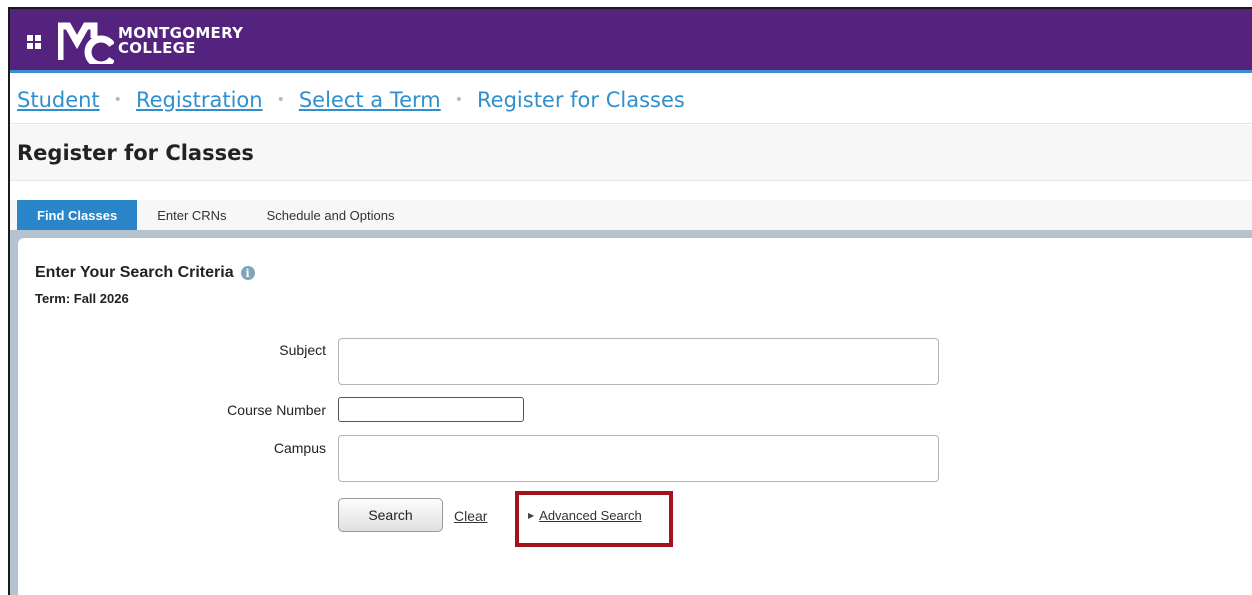 This screenshot has width=1252, height=595. I want to click on search-button: Search, so click(390, 515).